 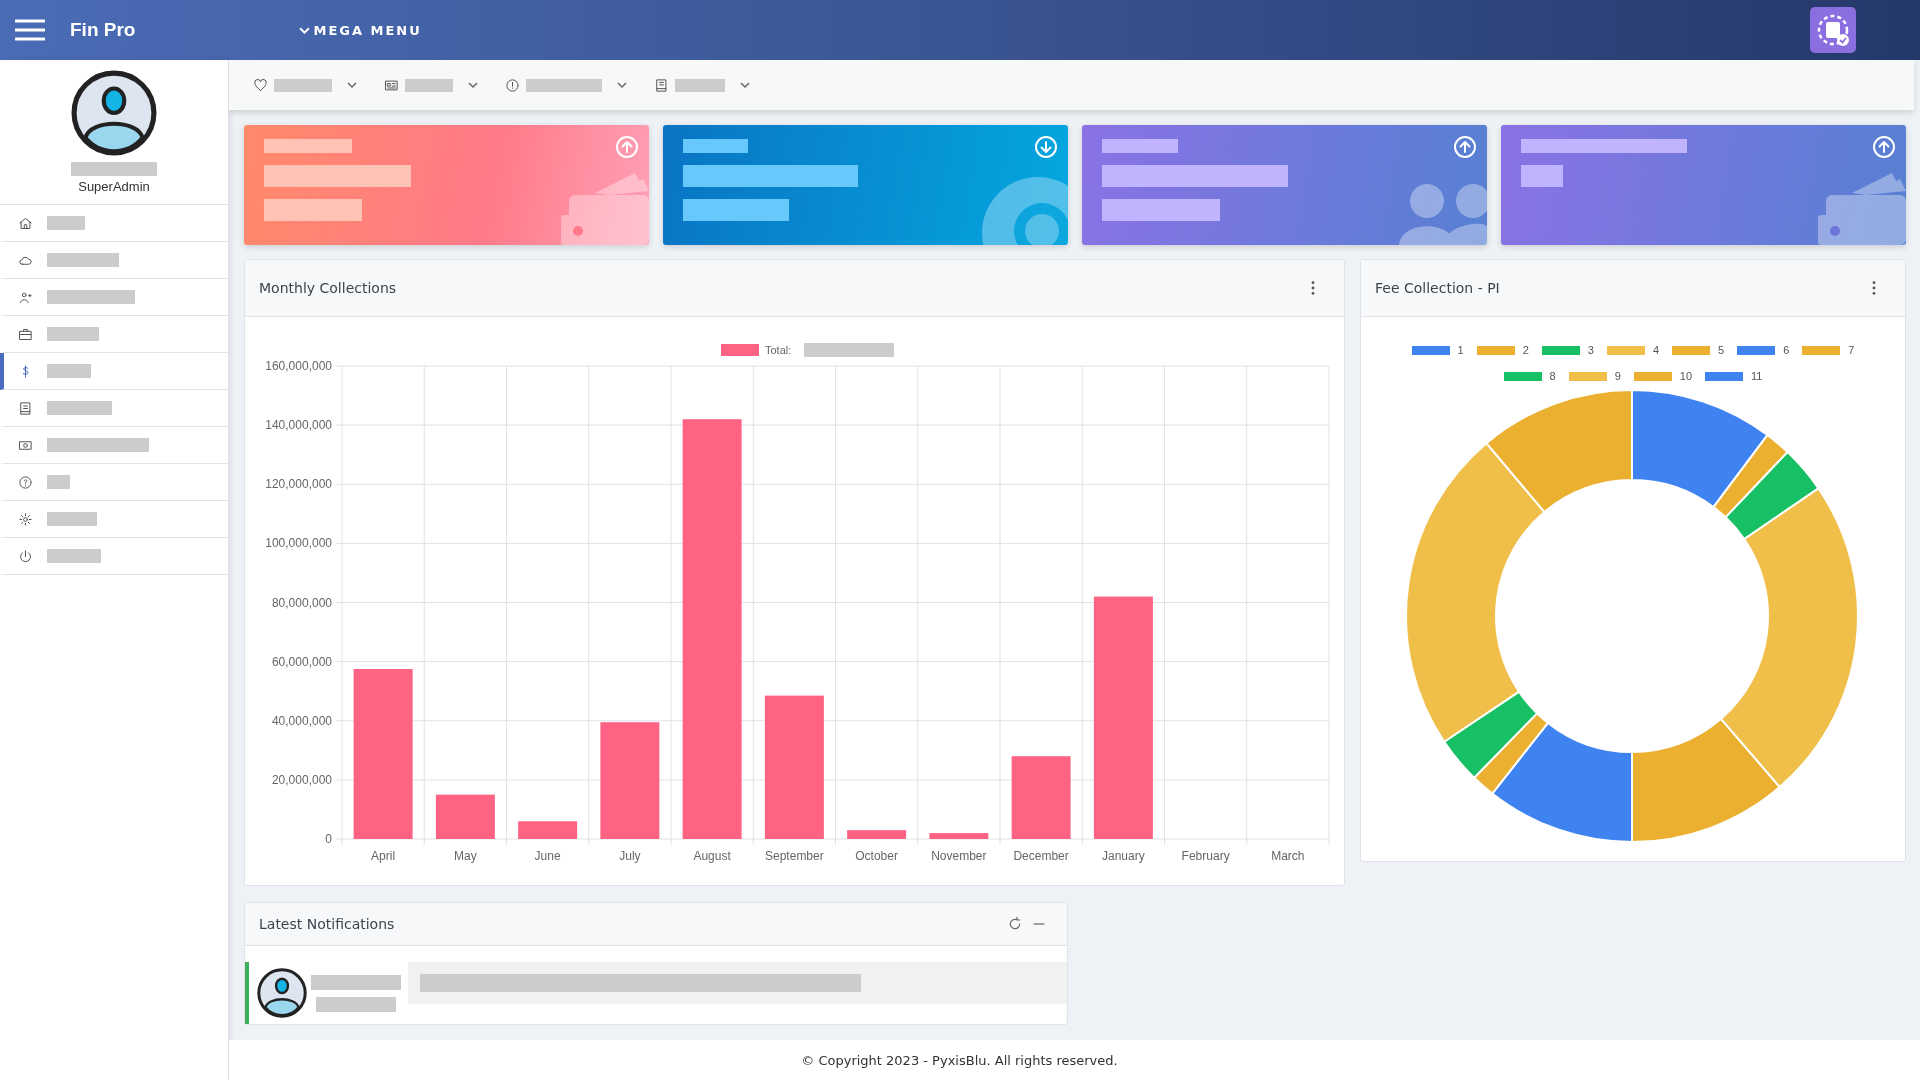 I want to click on briefcase-icon, so click(x=25, y=334).